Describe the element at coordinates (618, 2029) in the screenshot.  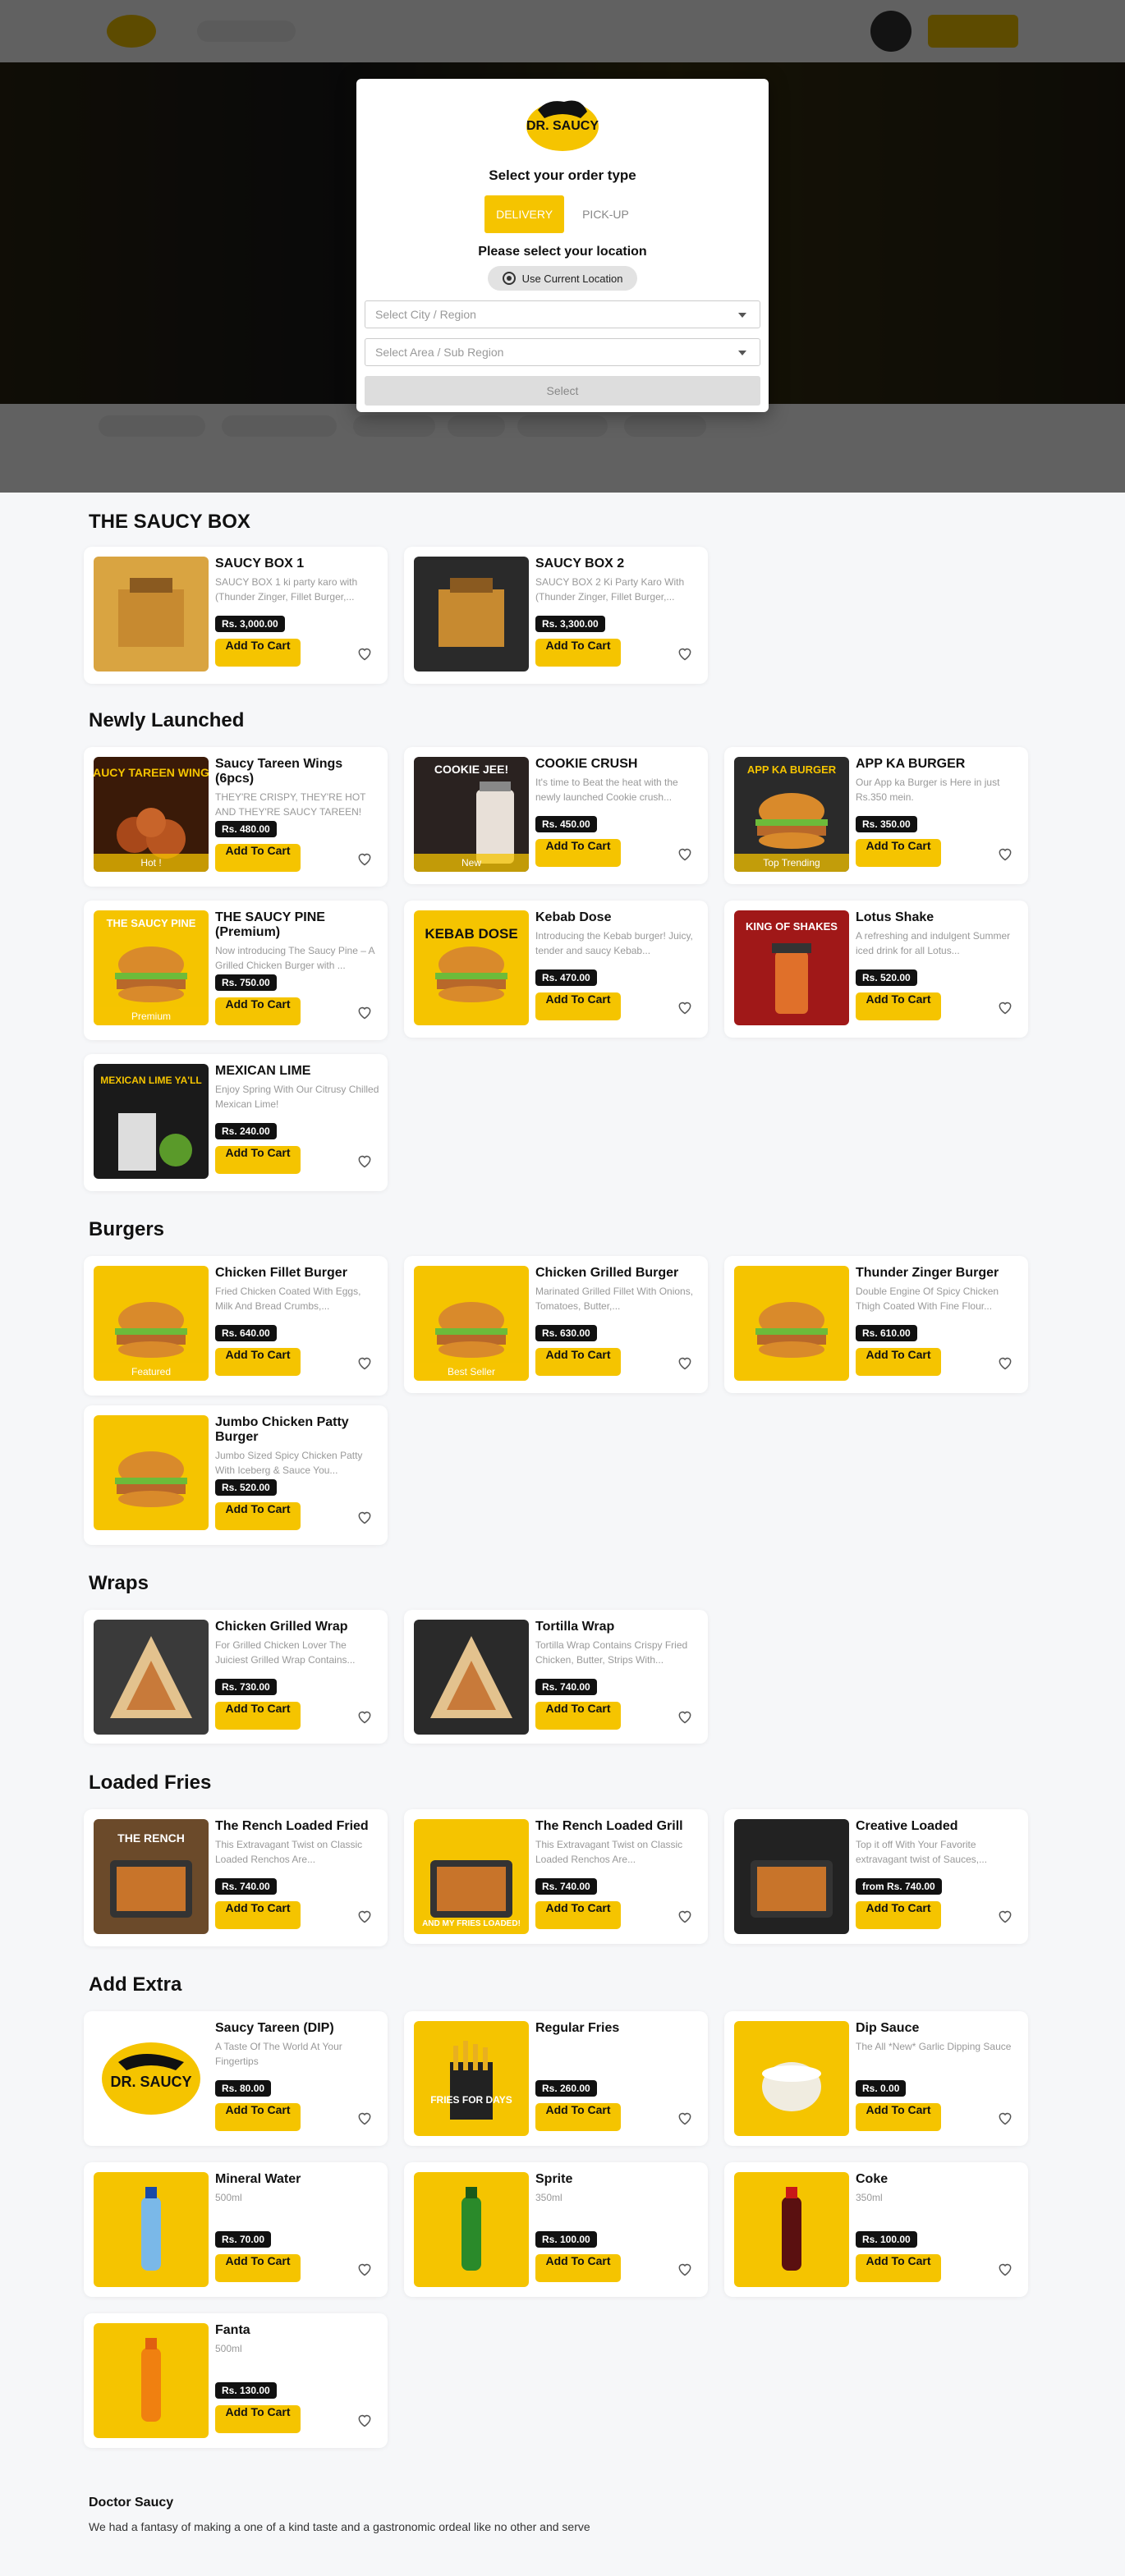
I see `product-name: Regular Fries` at that location.